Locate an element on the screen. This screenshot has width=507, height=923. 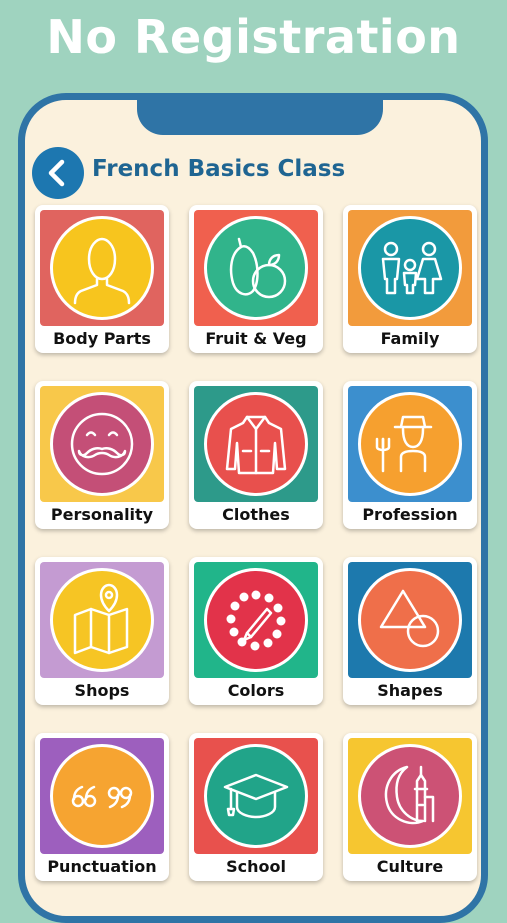
category-card-fruit-veg: Fruit & Veg is located at coordinates (256, 279).